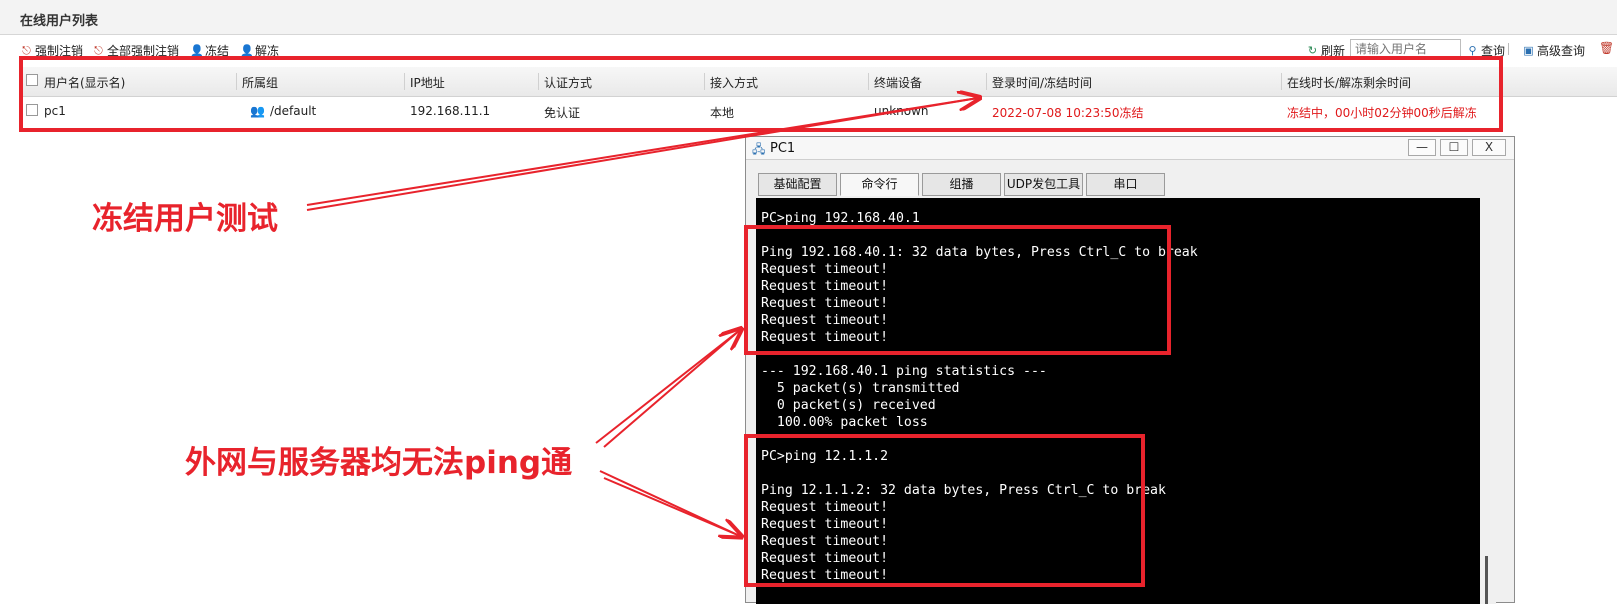  I want to click on arrow-to-frozen-row, so click(642, 154).